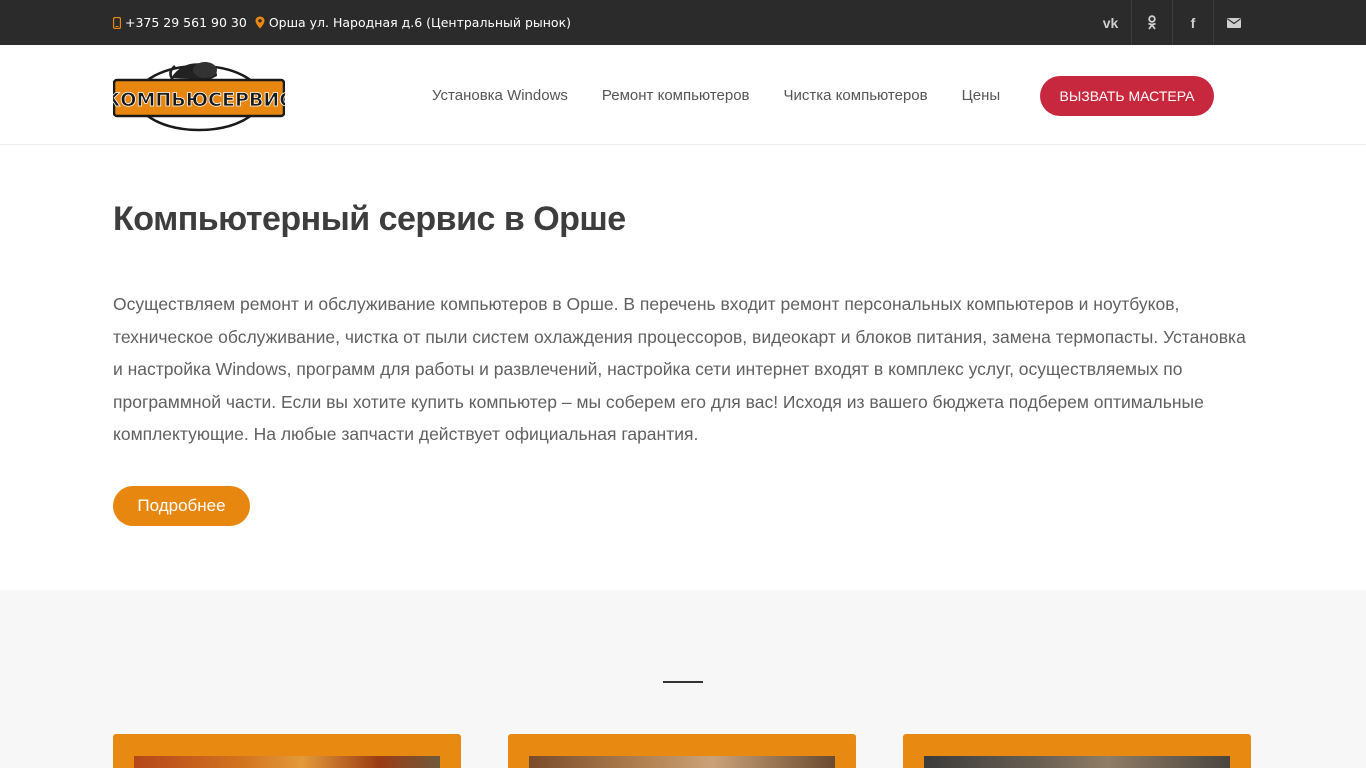 Image resolution: width=1366 pixels, height=768 pixels. Describe the element at coordinates (1127, 96) in the screenshot. I see `call-master-button: ВЫЗВАТЬ МАСТЕРА` at that location.